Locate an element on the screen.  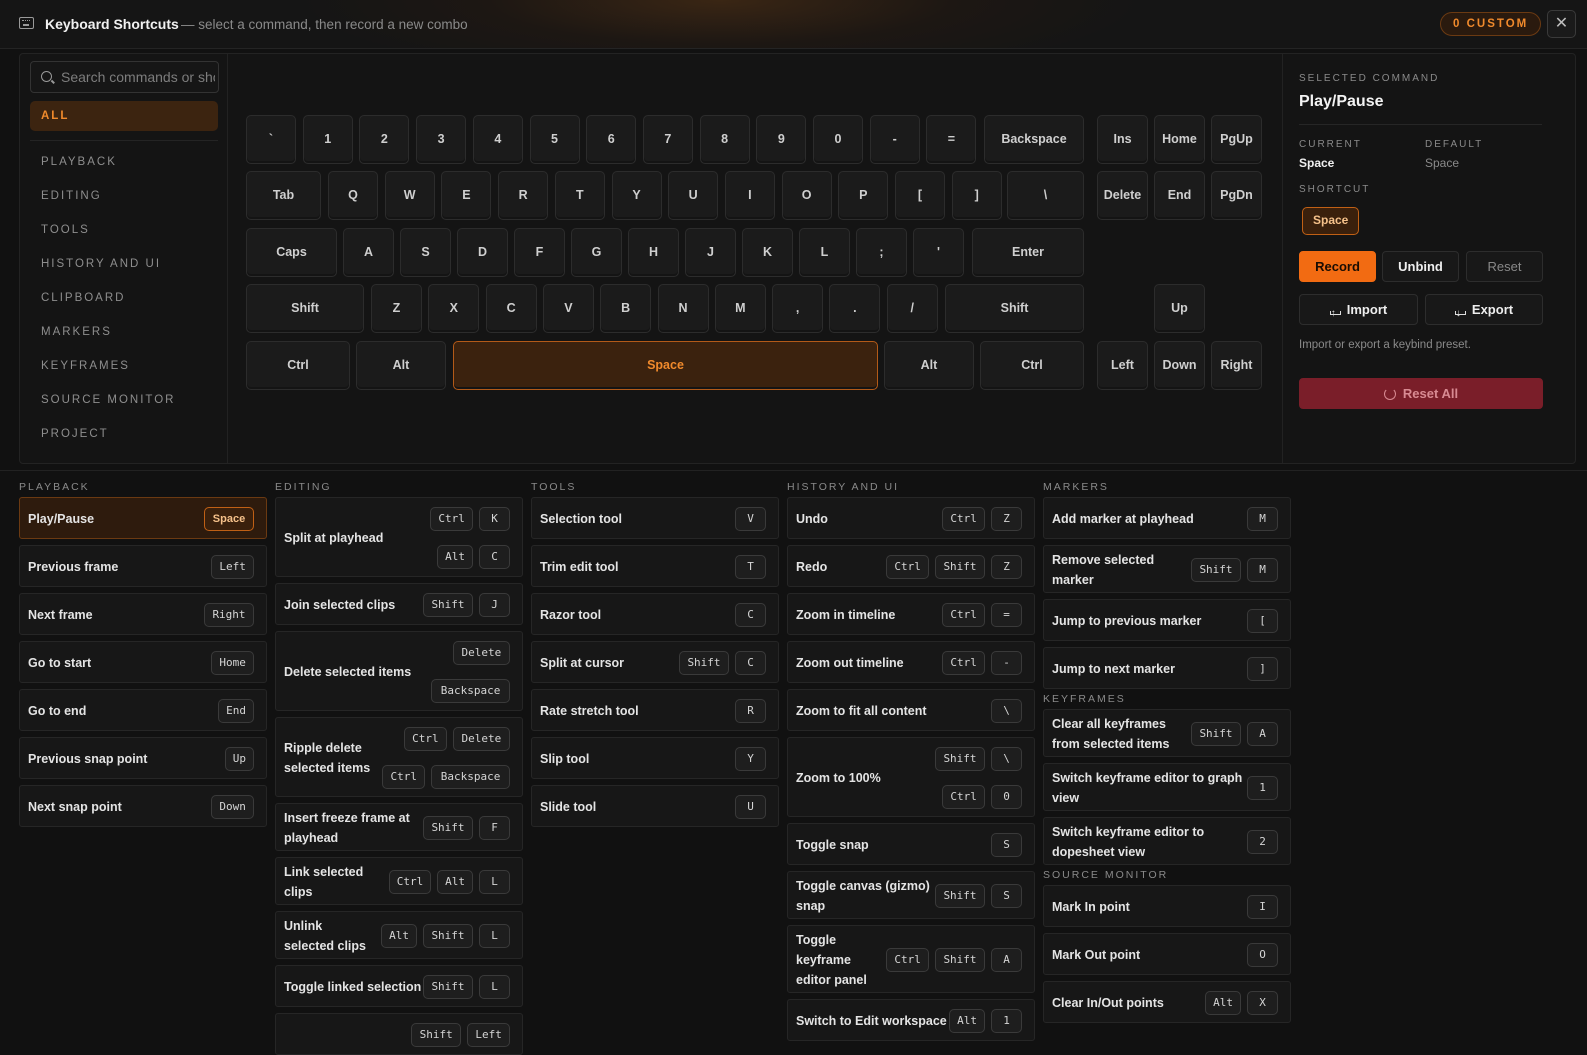
key-char: ; is located at coordinates (881, 252).